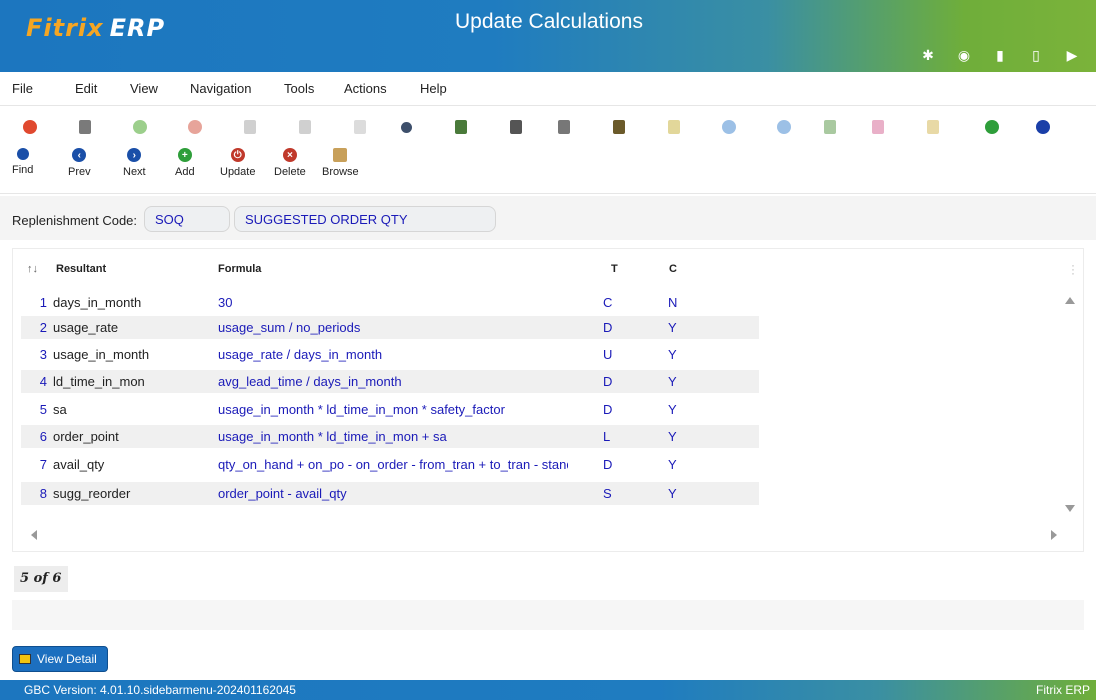 This screenshot has width=1096, height=700. What do you see at coordinates (32, 269) in the screenshot?
I see `sort-icon: ↑↓` at bounding box center [32, 269].